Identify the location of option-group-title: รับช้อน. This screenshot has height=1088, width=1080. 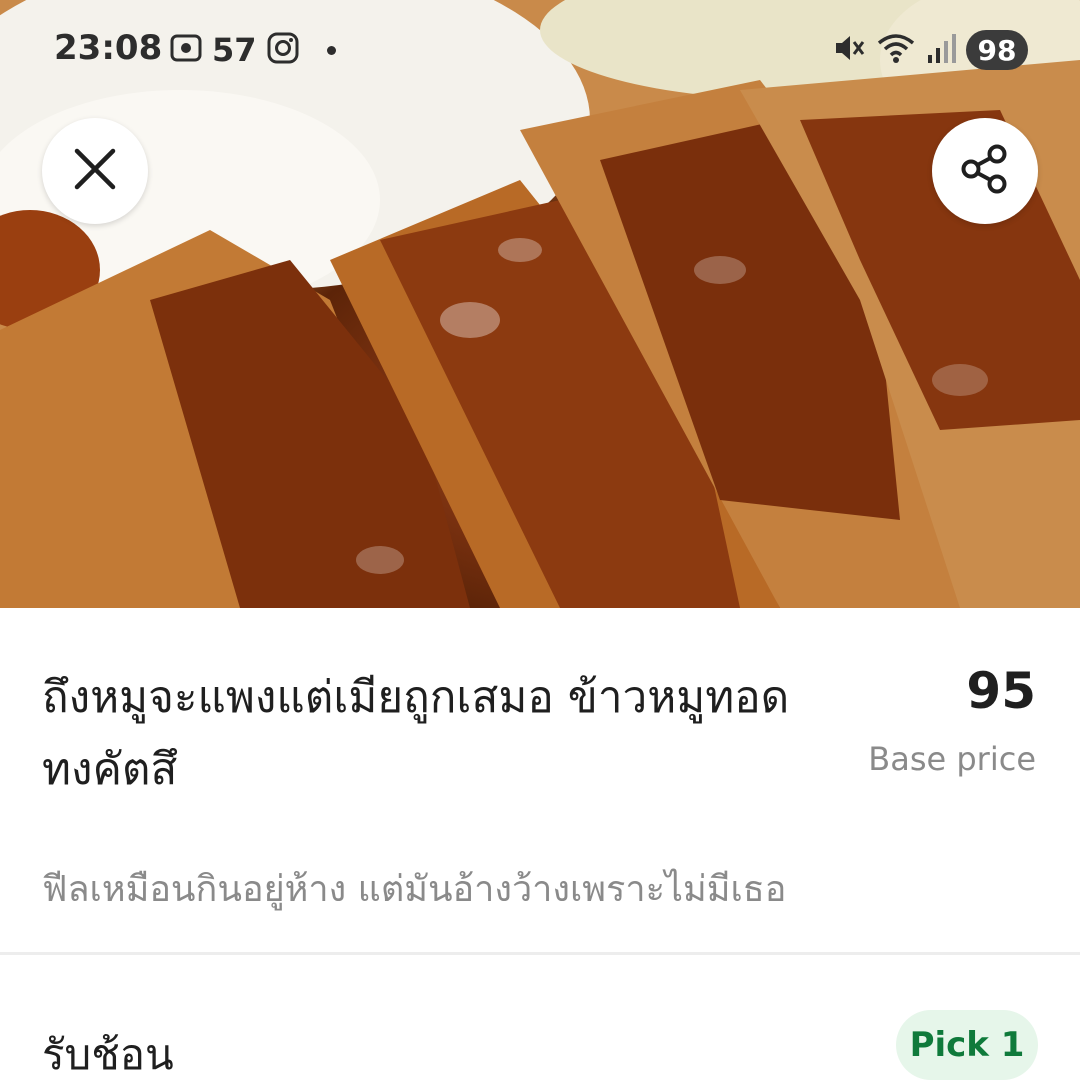
(108, 1054).